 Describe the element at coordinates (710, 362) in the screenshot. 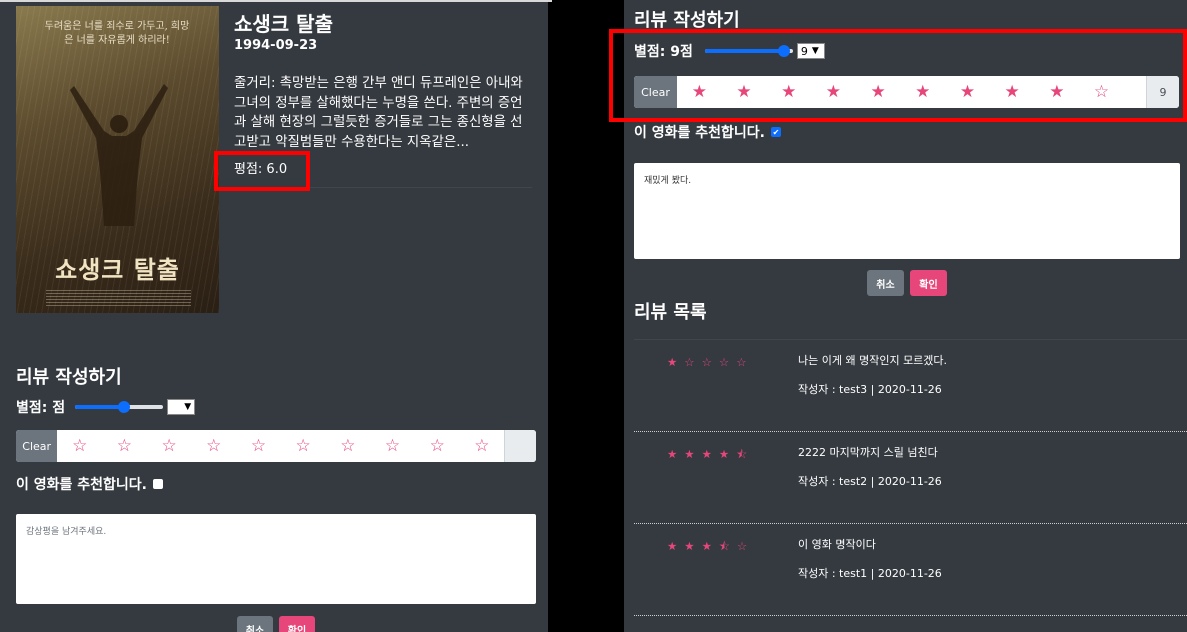

I see `review-stars: ★☆☆☆☆` at that location.